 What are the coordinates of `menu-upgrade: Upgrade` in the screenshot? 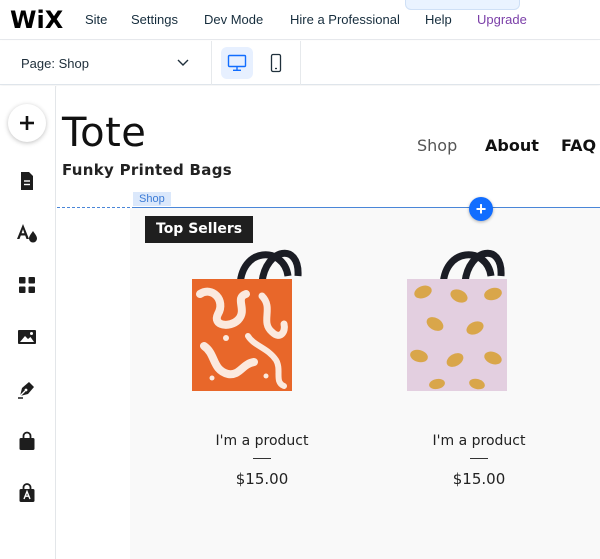 It's located at (502, 19).